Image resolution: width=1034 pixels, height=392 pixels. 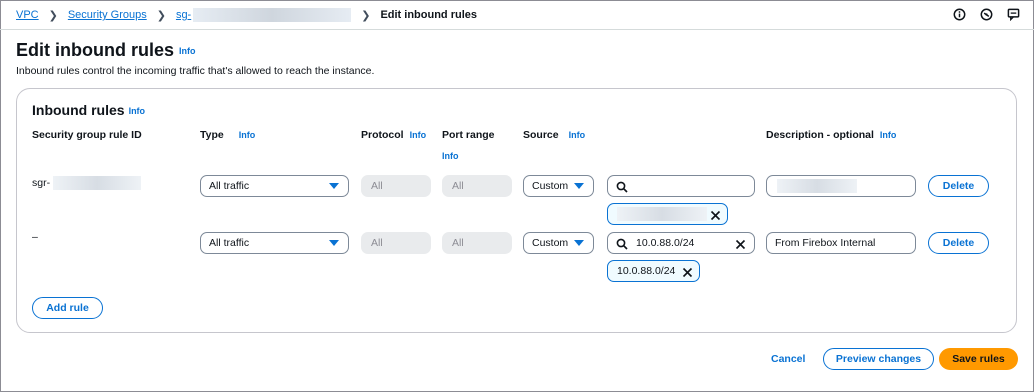 I want to click on header-icons, so click(x=986, y=14).